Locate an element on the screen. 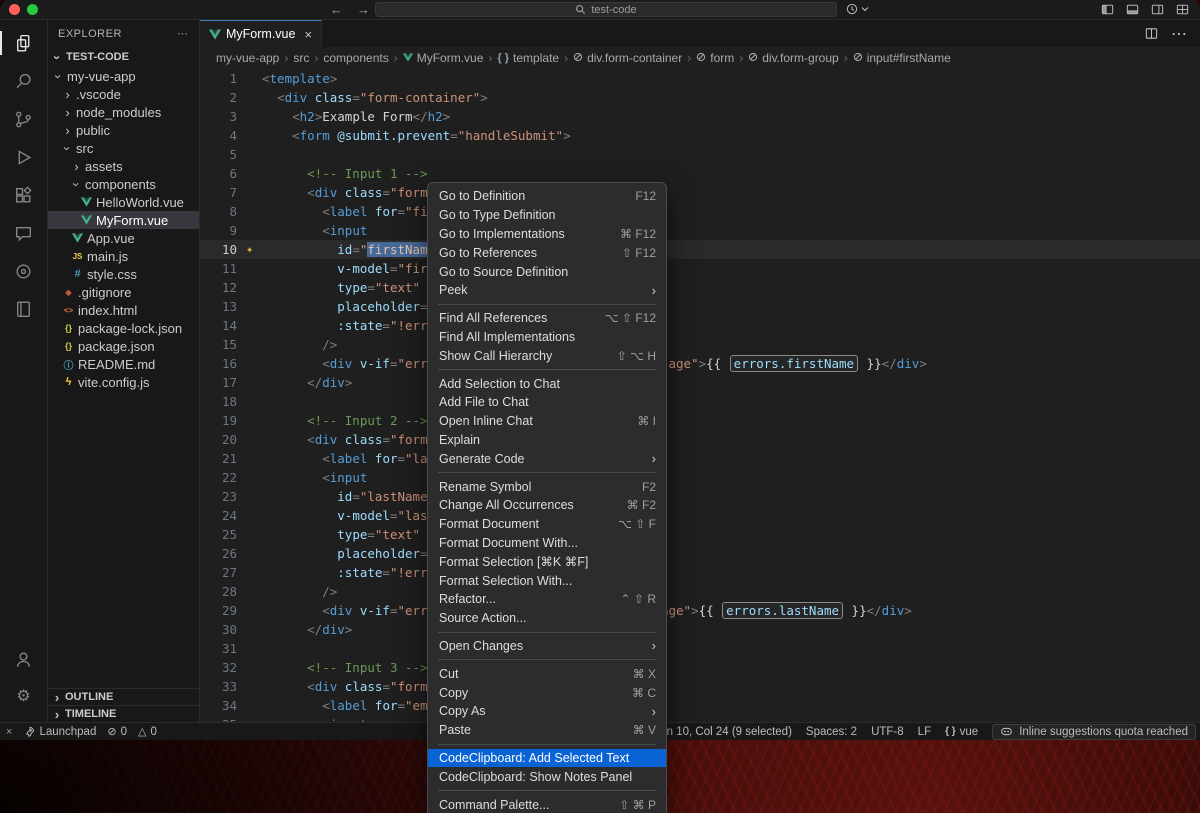 This screenshot has height=813, width=1200. toggle-secondary-sidebar-button is located at coordinates (1157, 9).